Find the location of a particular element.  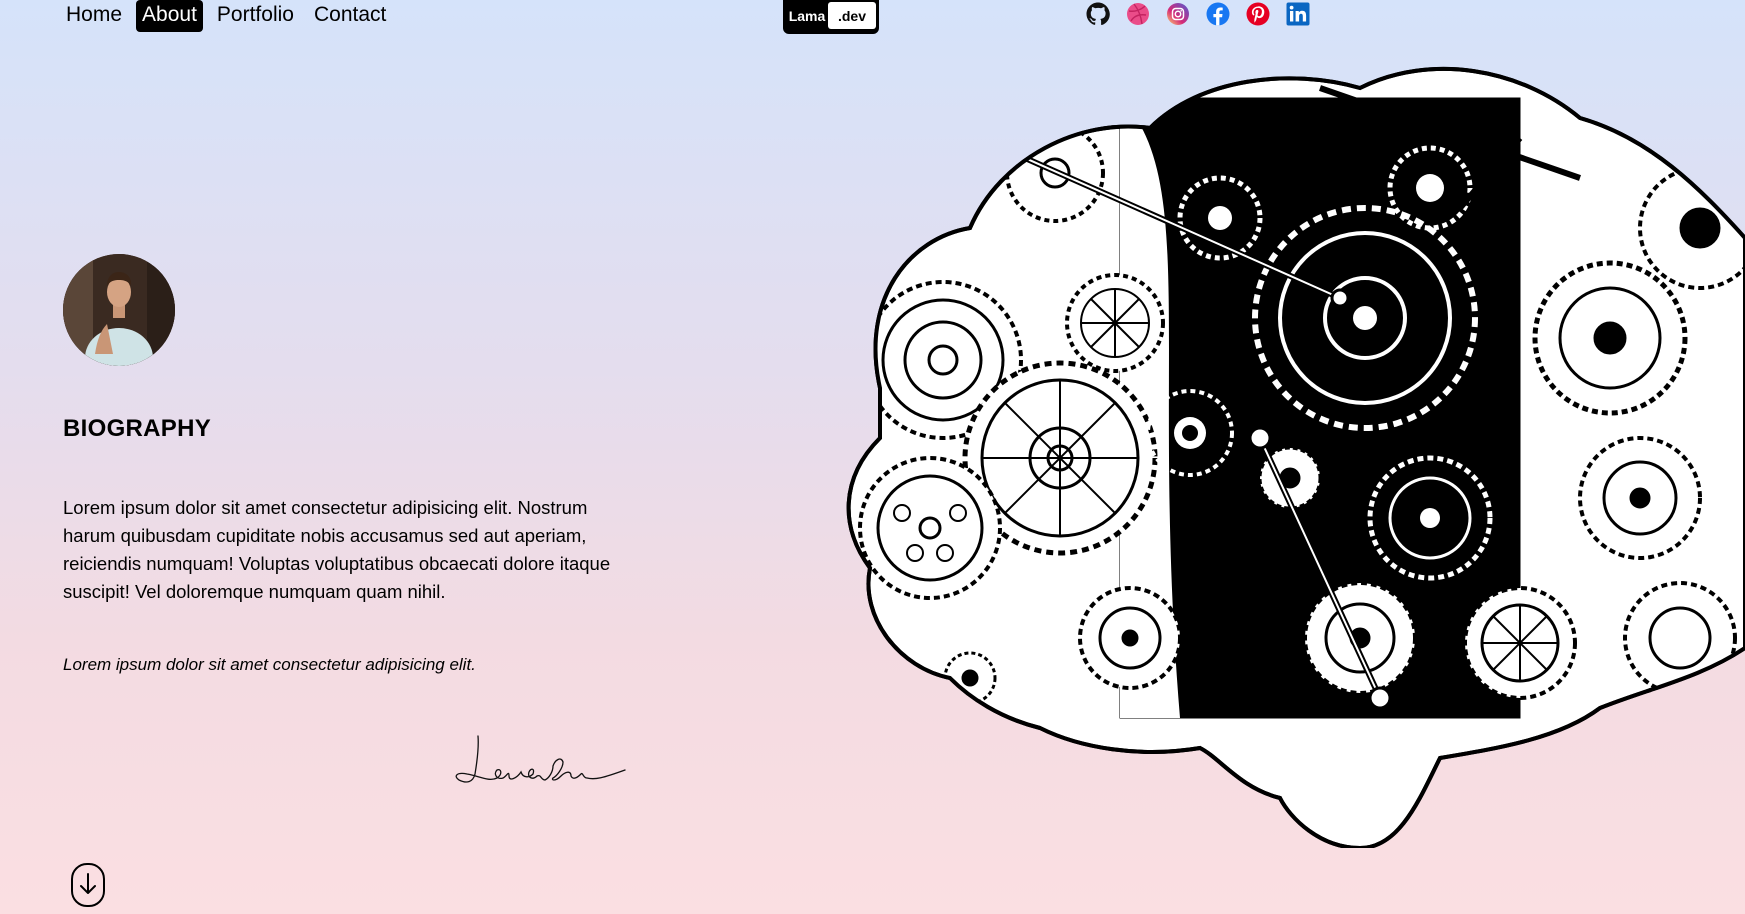

nav-links: Home About Portfolio Contact is located at coordinates (226, 16).